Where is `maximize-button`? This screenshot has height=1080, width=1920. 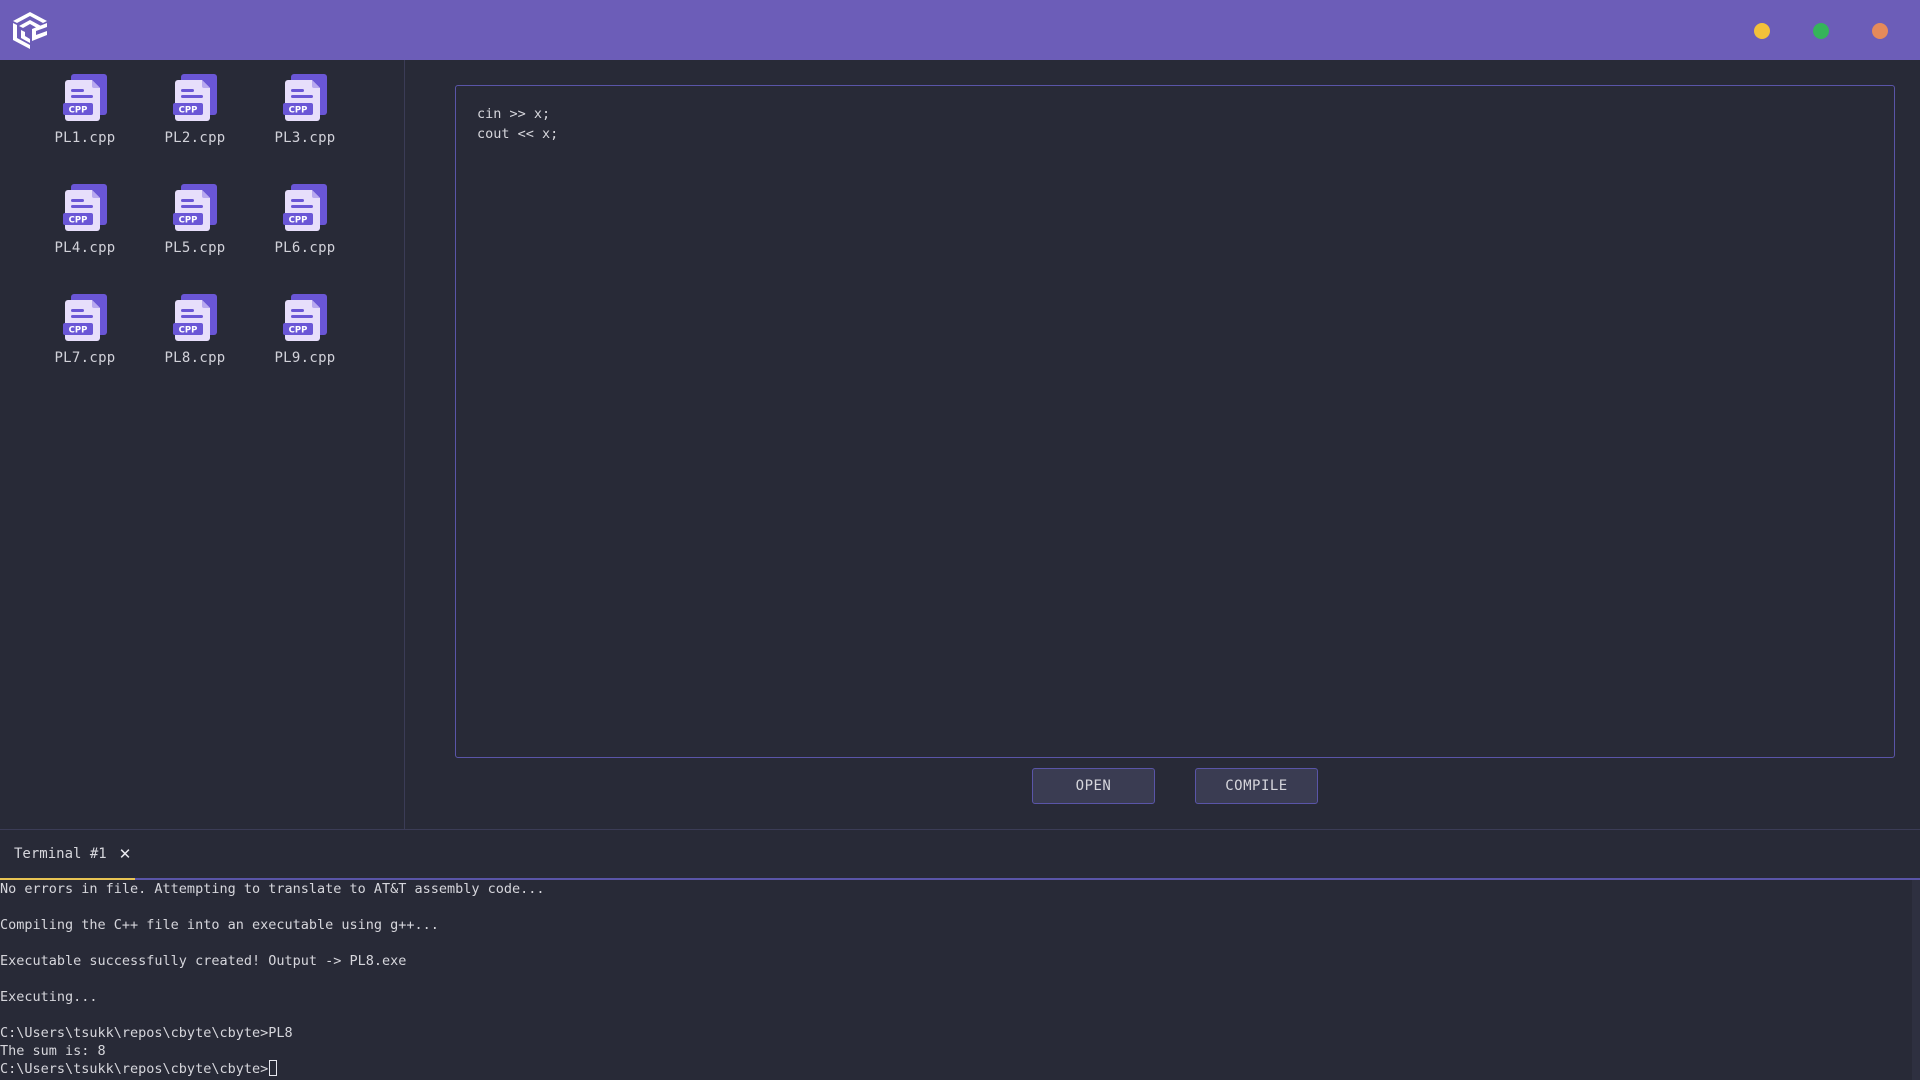 maximize-button is located at coordinates (1821, 31).